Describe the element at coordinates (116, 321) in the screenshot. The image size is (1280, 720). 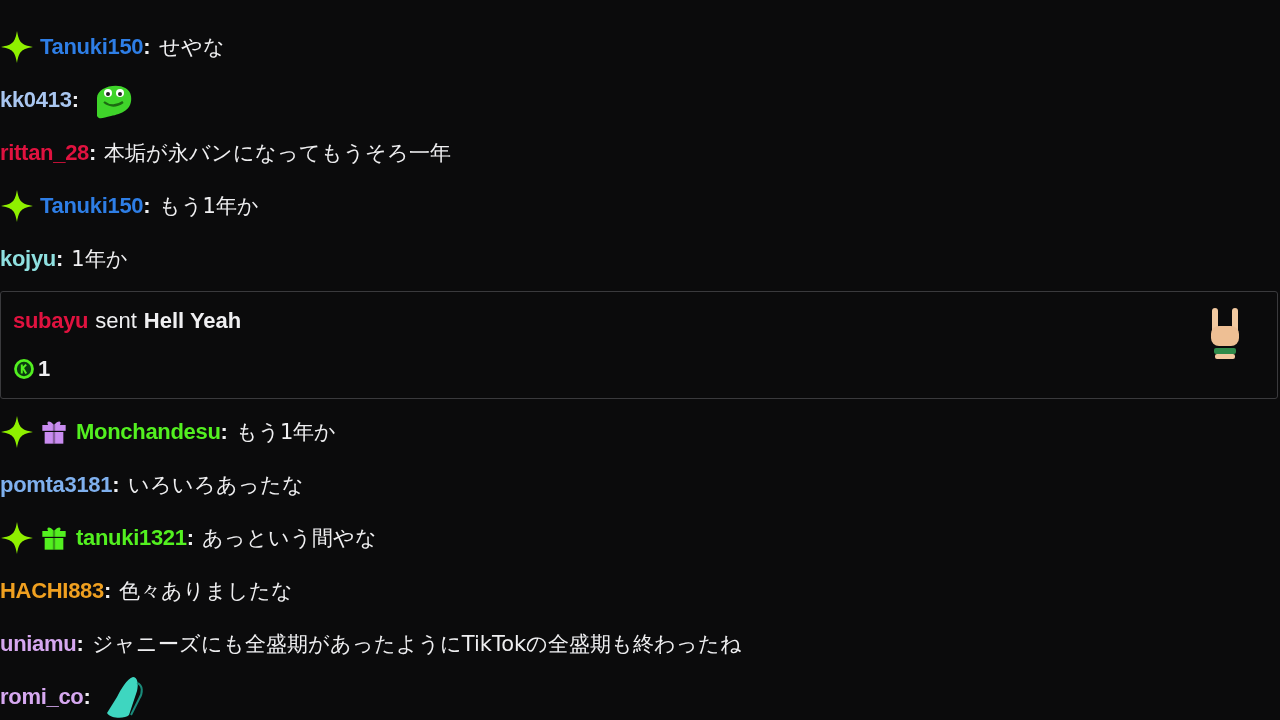
I see `gift-verb: sent` at that location.